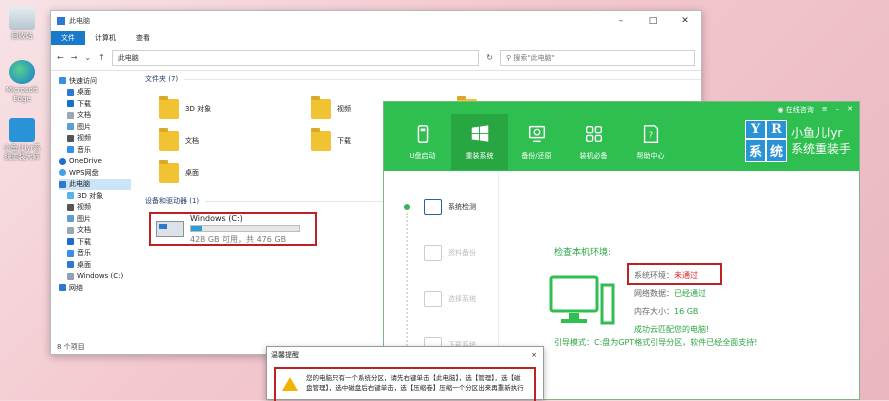  I want to click on maximize-button: □, so click(653, 21).